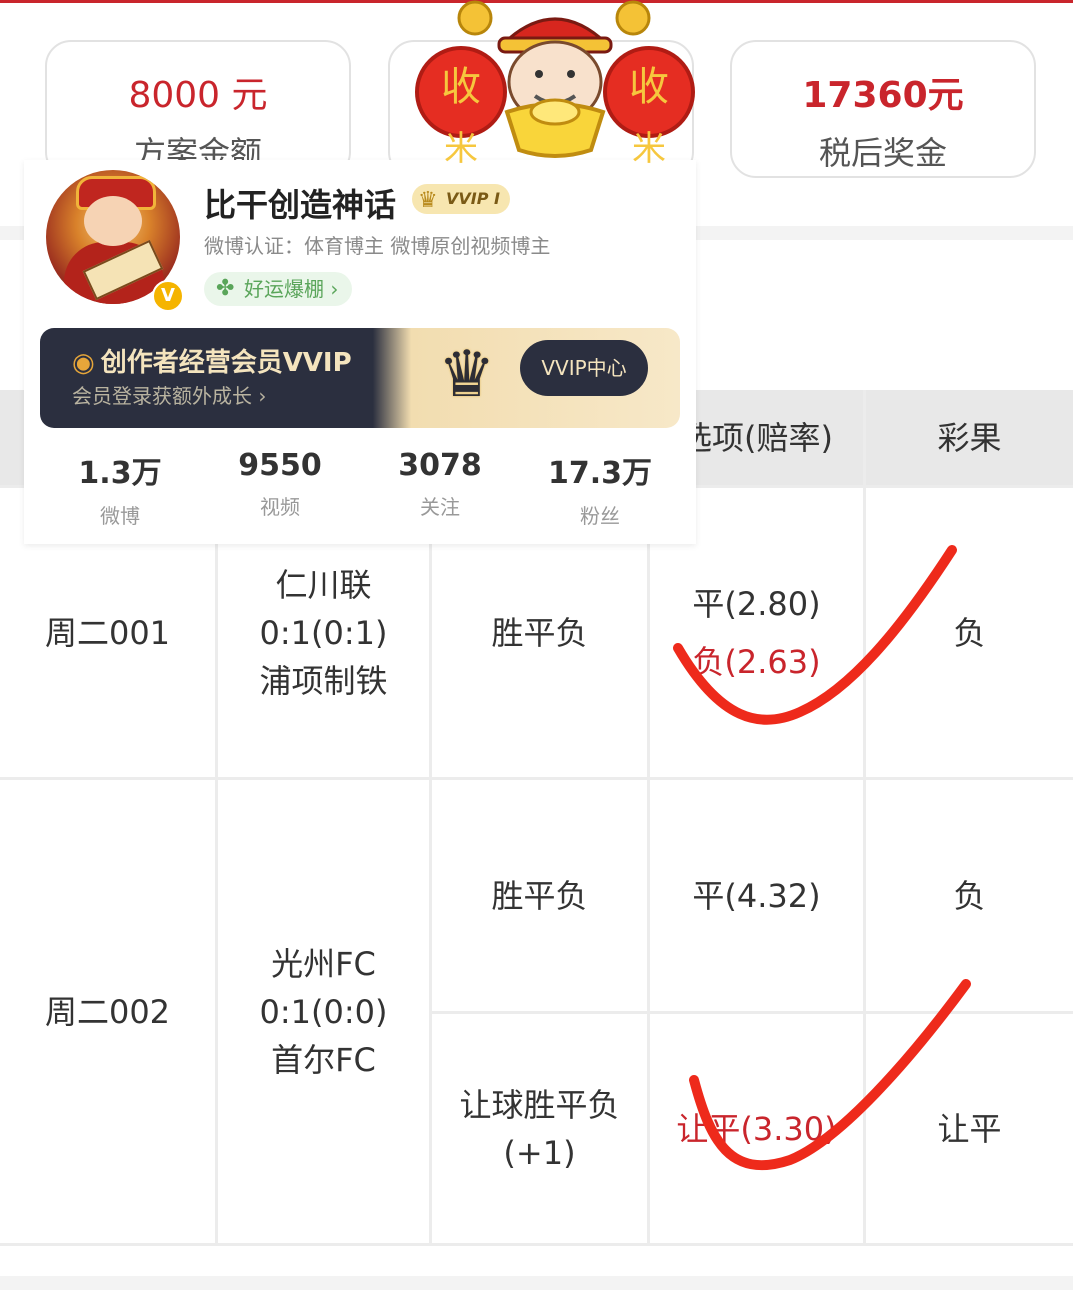  Describe the element at coordinates (756, 437) in the screenshot. I see `header-option-label: 选项(赔率)` at that location.